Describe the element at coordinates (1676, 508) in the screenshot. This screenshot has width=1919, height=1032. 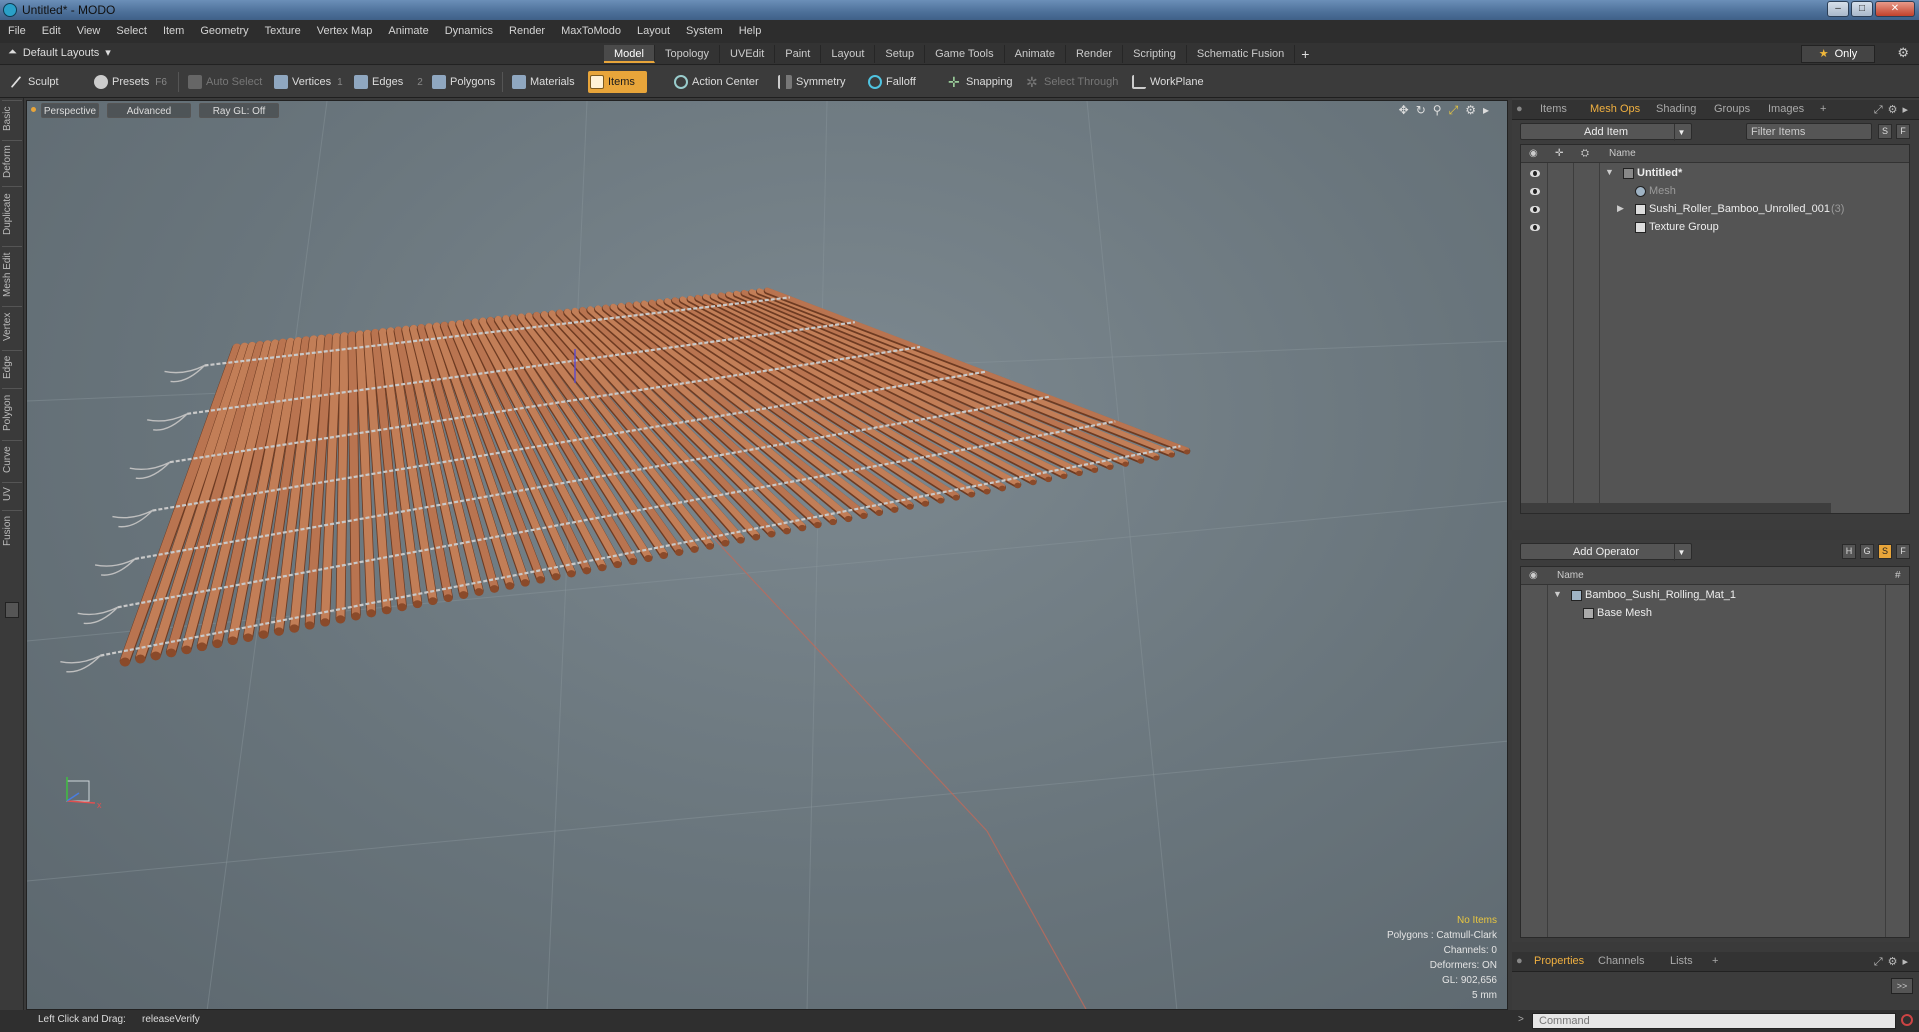
I see `horizontal-scrollbar` at that location.